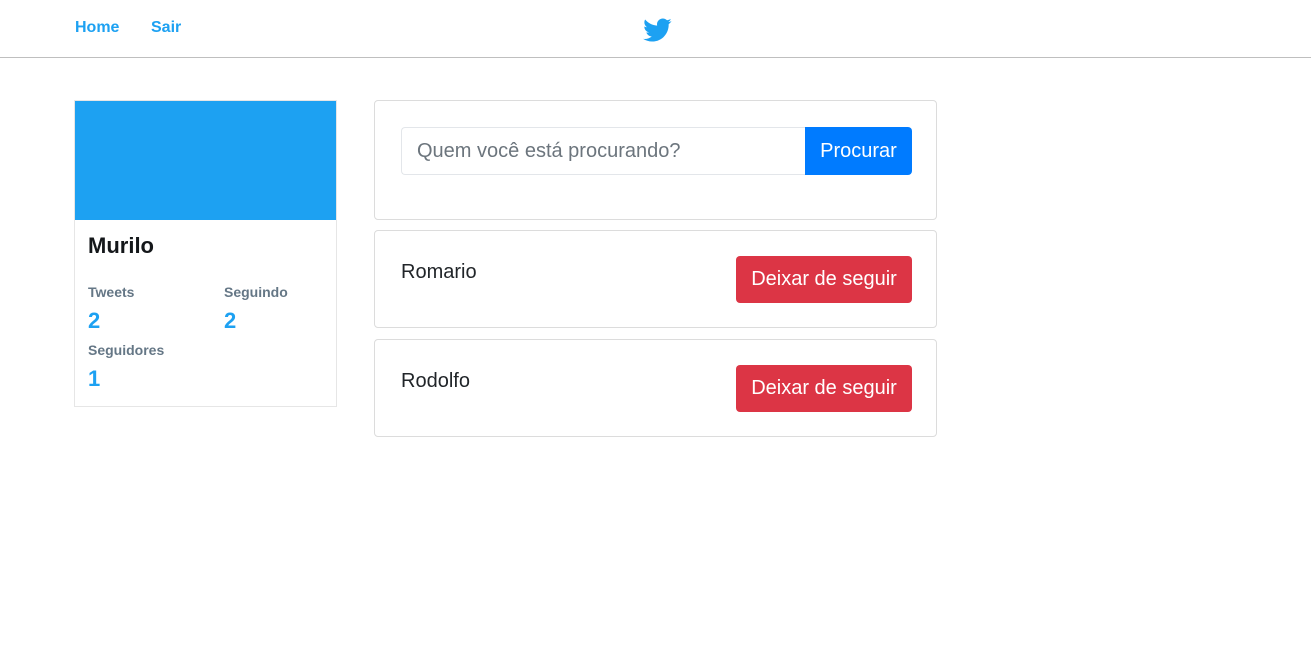  I want to click on stat-seguidores-value: 1, so click(94, 378).